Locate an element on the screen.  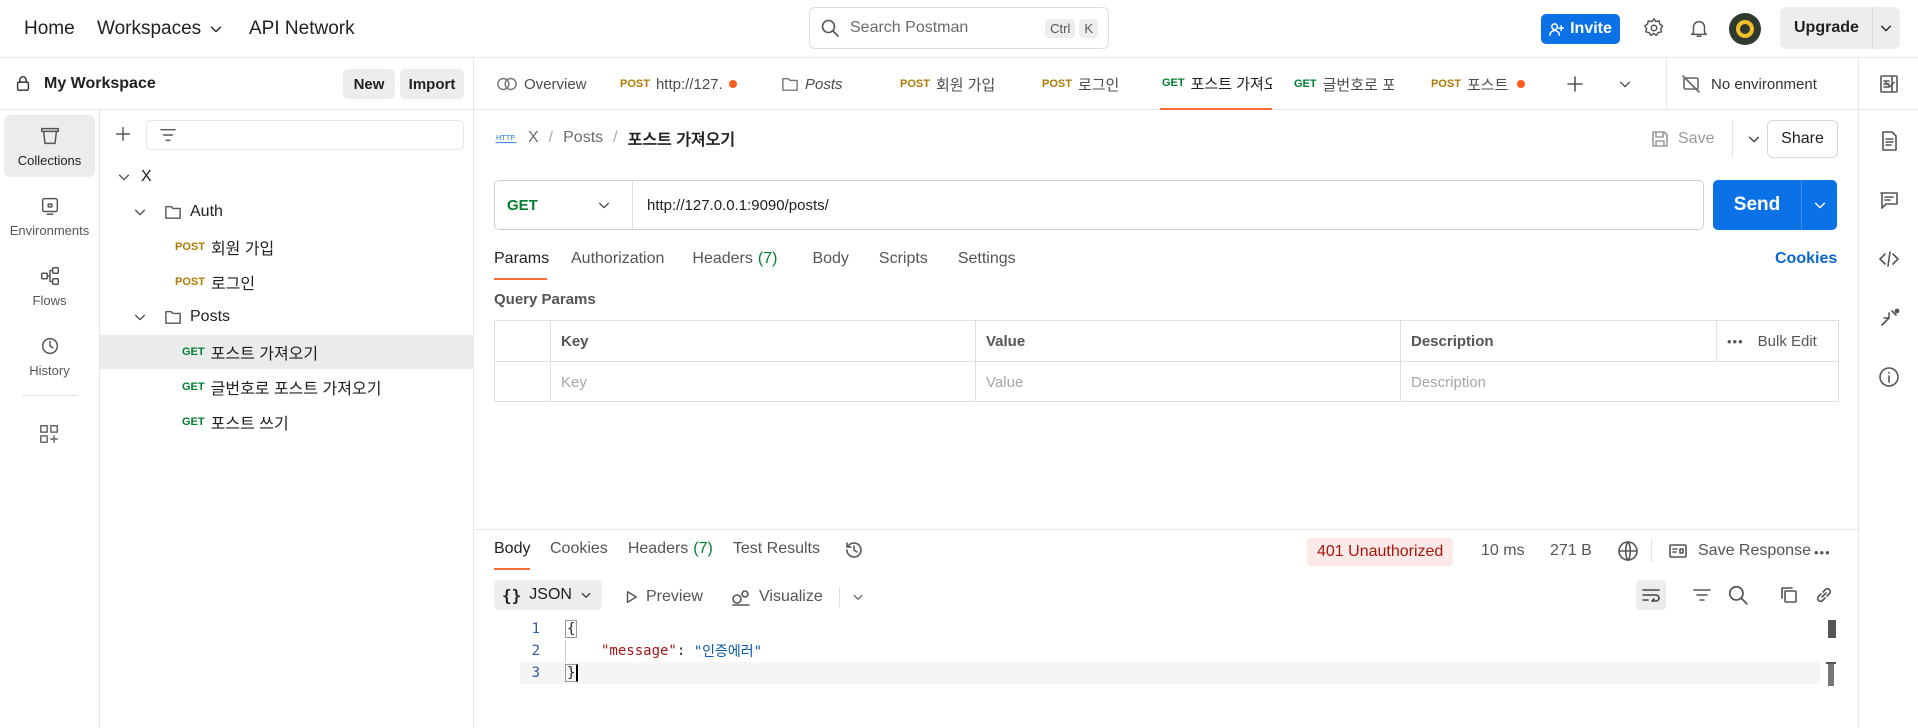
rail-item-environments: Environments is located at coordinates (49, 216).